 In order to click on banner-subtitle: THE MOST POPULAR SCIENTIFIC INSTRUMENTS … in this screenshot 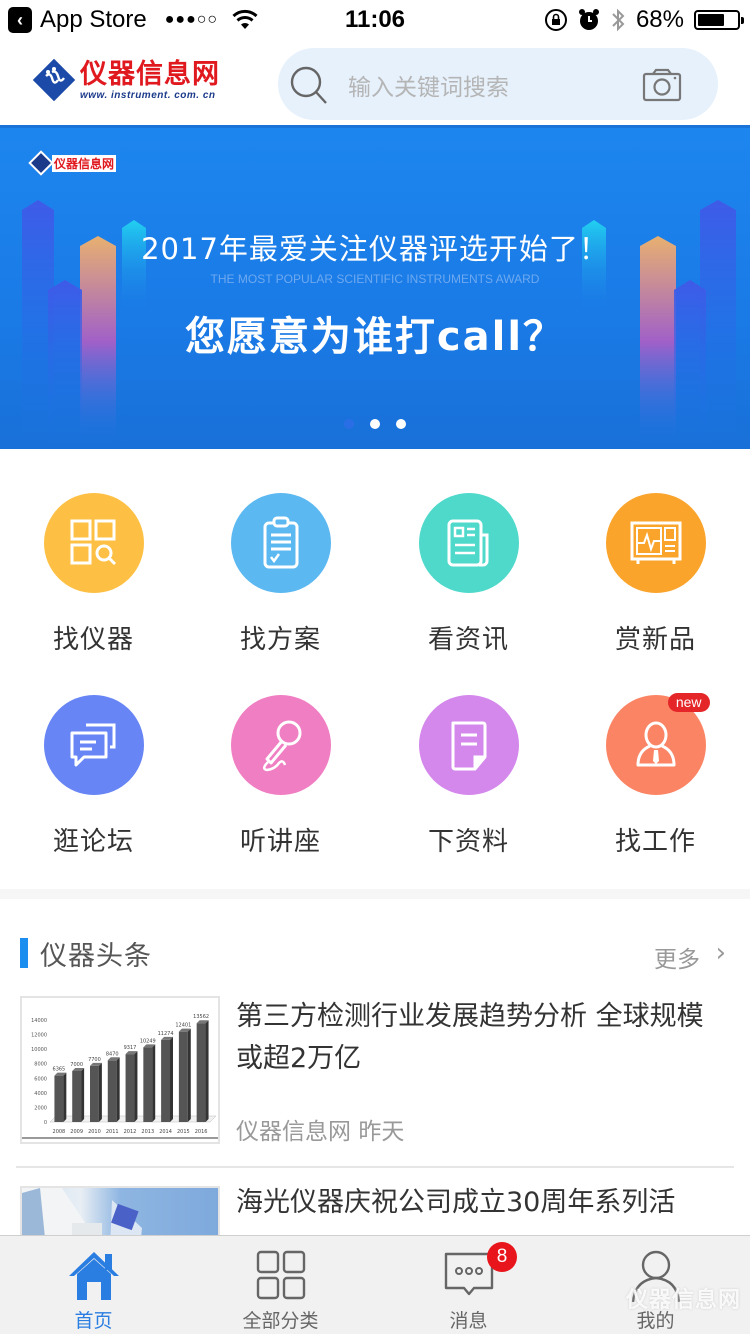, I will do `click(375, 279)`.